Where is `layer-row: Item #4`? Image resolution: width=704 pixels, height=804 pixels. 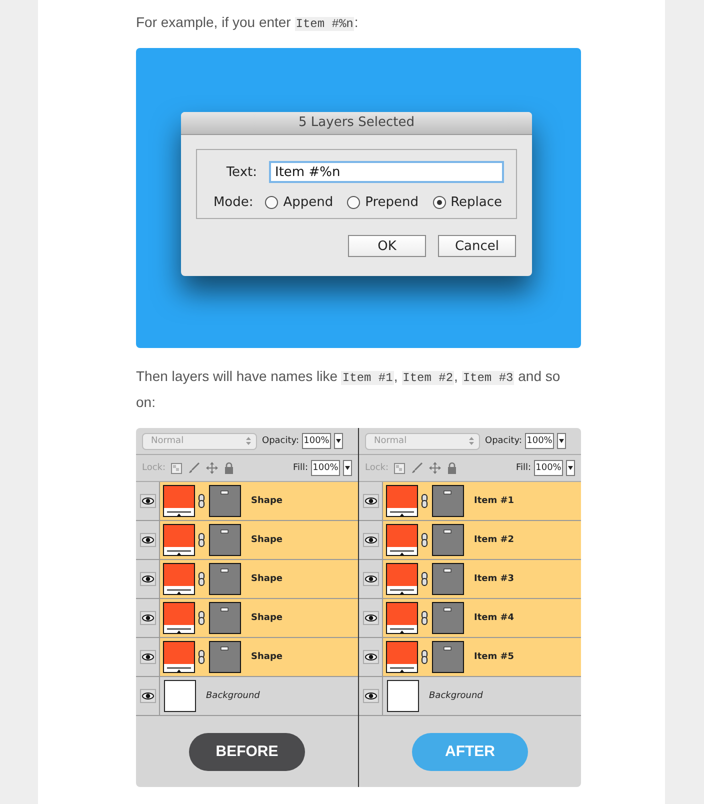
layer-row: Item #4 is located at coordinates (470, 618).